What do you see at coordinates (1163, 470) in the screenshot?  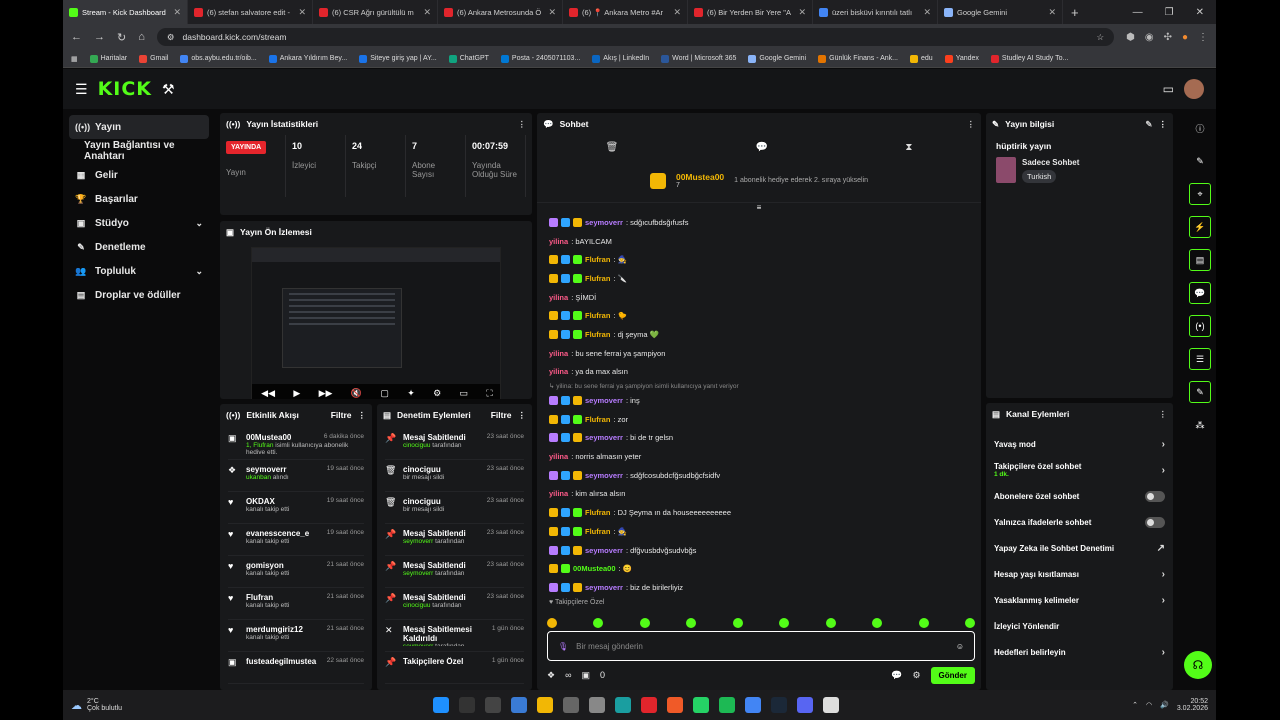 I see `chevron-right-icon: ›` at bounding box center [1163, 470].